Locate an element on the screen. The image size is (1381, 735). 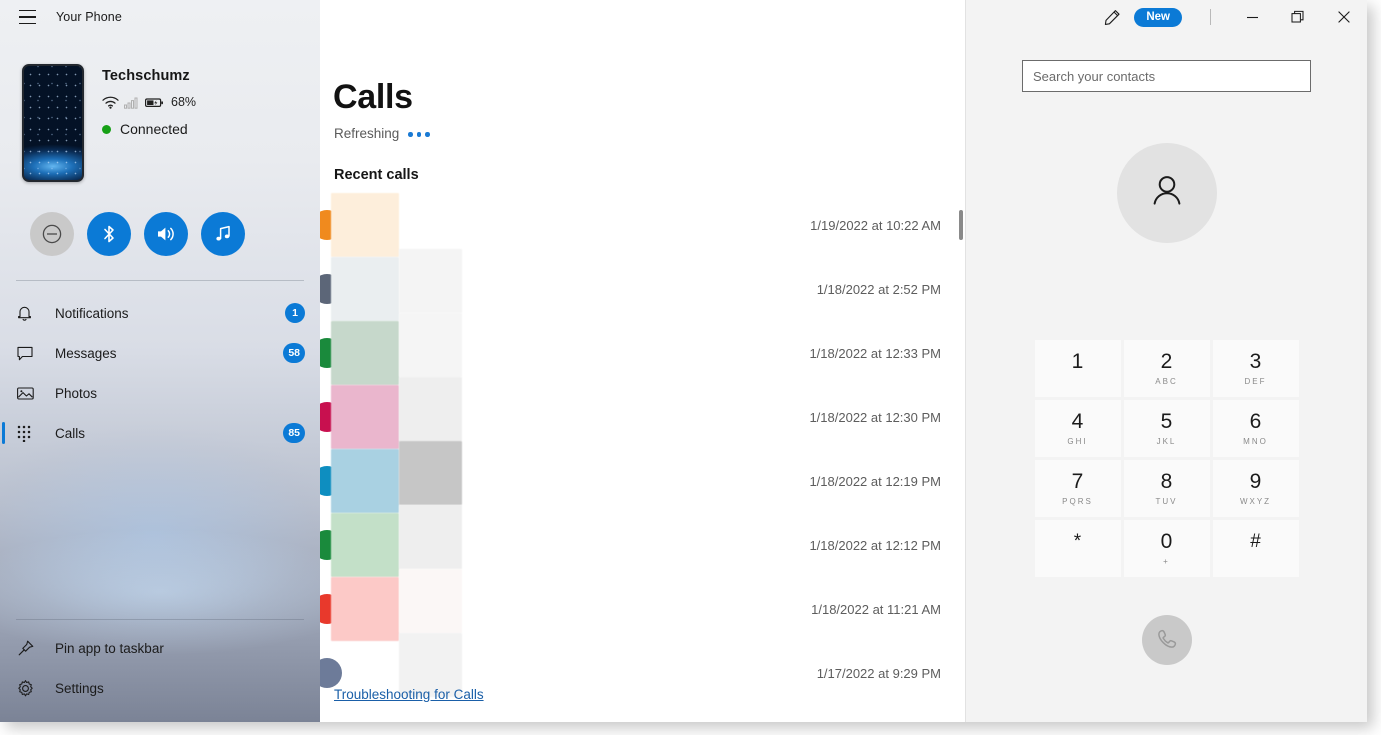
dial-key-5: 5 JKL is located at coordinates (1166, 428).